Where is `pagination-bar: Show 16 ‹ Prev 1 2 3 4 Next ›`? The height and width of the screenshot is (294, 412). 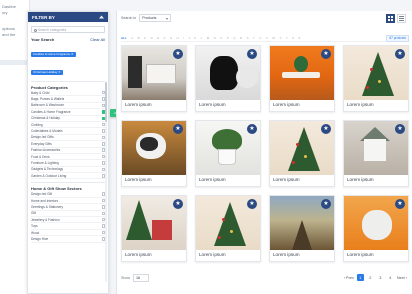 pagination-bar: Show 16 ‹ Prev 1 2 3 4 Next › is located at coordinates (265, 279).